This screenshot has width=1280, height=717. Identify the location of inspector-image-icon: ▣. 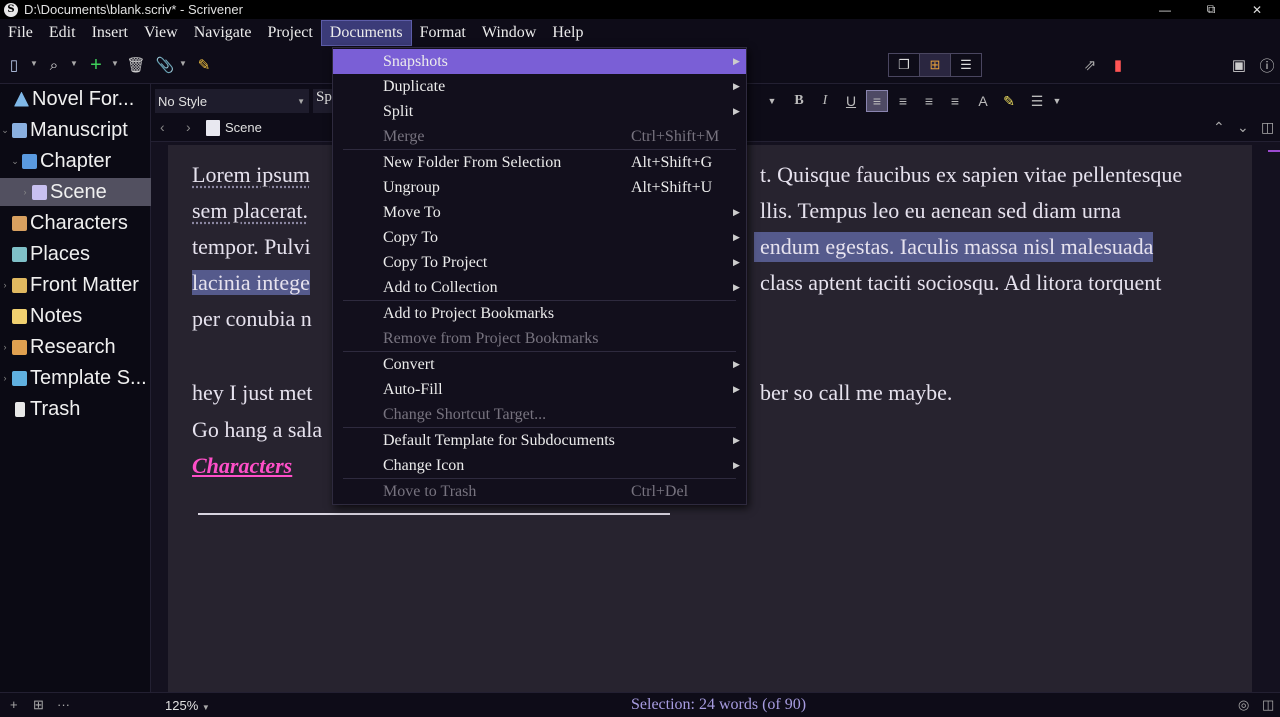
(1239, 65).